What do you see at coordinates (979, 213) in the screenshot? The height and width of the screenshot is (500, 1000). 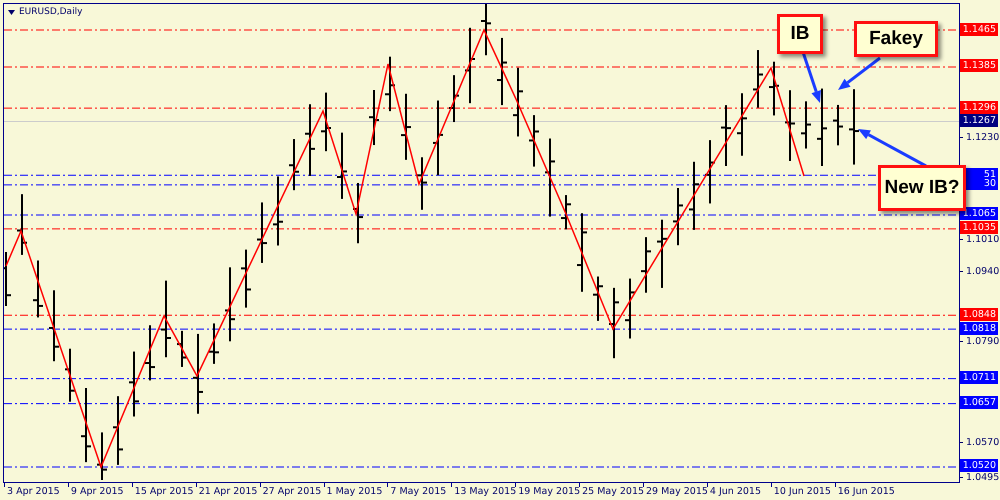 I see `price-label: 1.1065` at bounding box center [979, 213].